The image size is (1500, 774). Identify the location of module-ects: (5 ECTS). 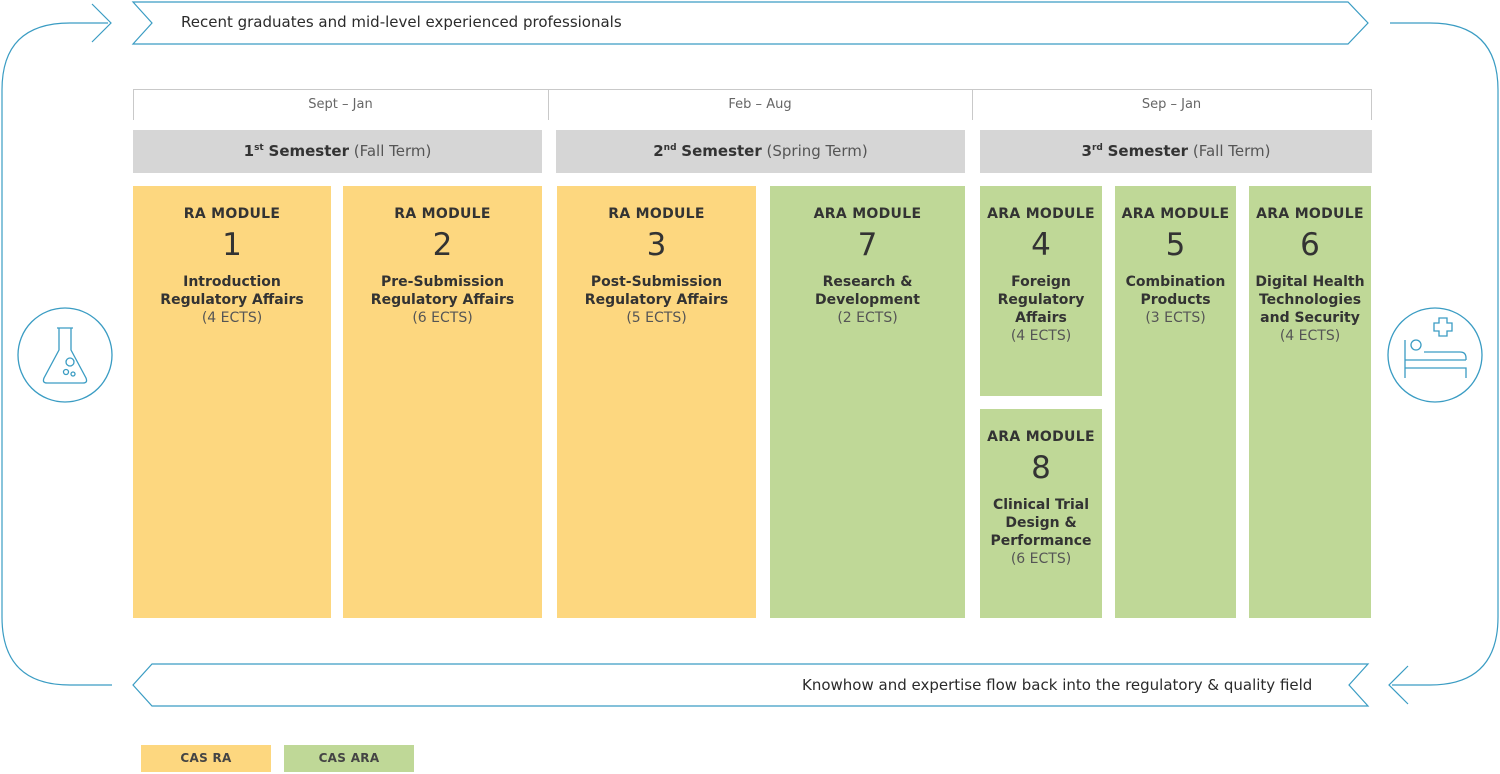
(656, 318).